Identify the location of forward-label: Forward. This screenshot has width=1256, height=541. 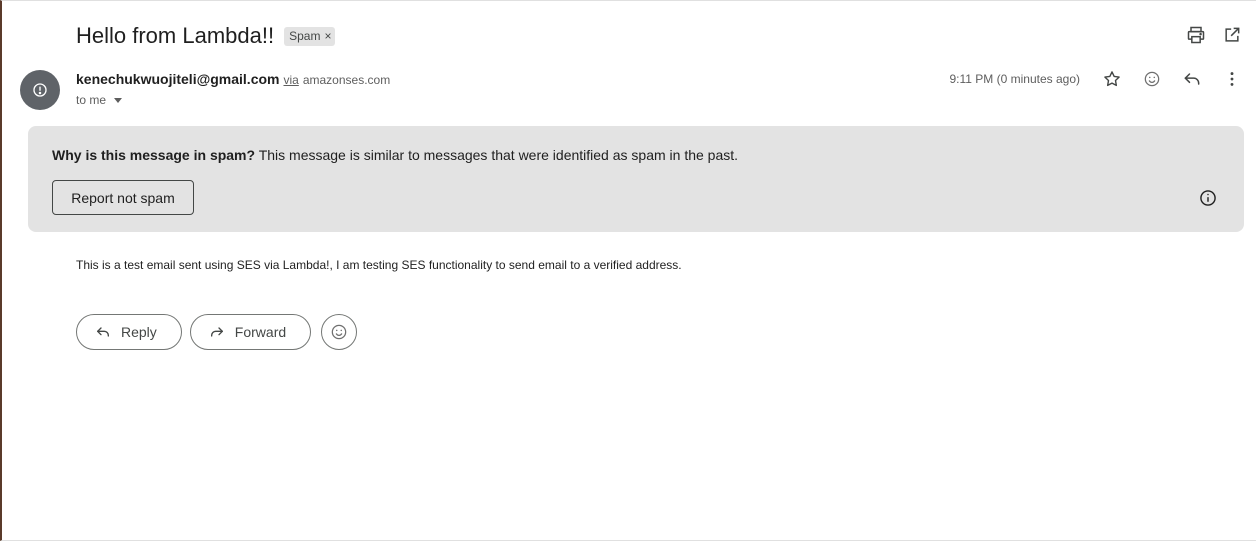
(260, 332).